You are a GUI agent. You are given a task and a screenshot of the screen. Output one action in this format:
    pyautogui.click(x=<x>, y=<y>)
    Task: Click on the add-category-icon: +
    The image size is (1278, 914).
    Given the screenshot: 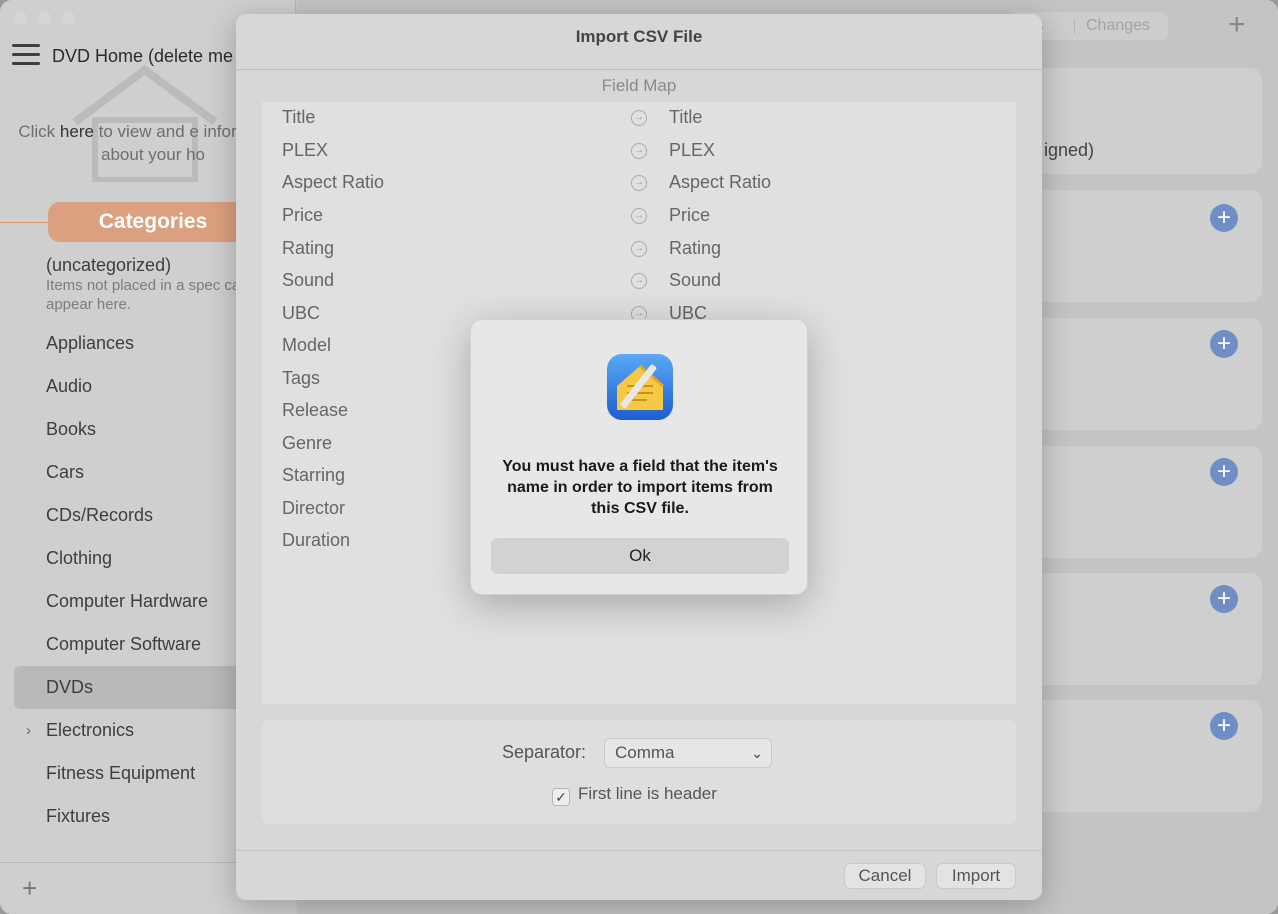 What is the action you would take?
    pyautogui.click(x=29, y=888)
    